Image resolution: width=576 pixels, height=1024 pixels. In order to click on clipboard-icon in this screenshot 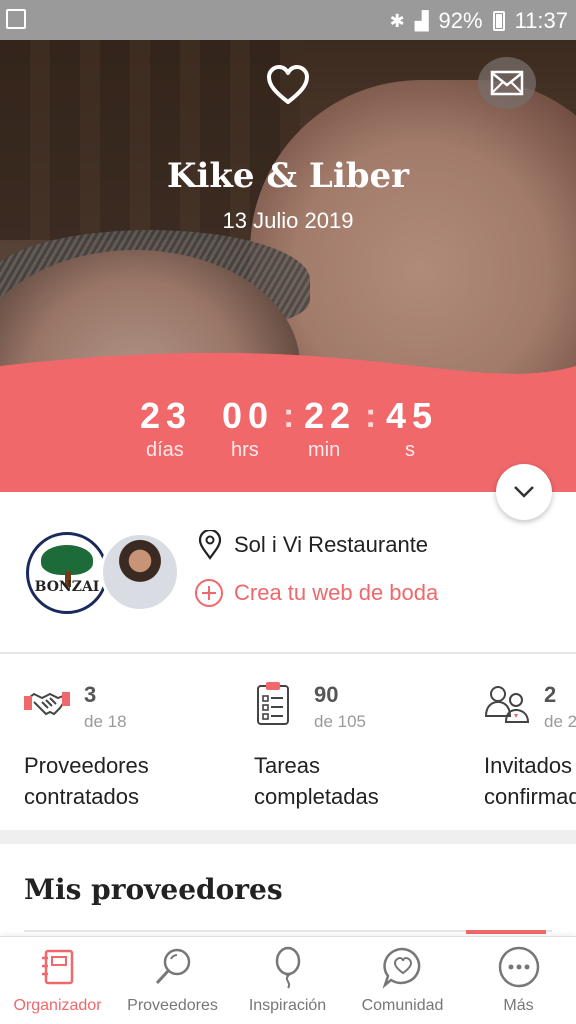, I will do `click(273, 703)`.